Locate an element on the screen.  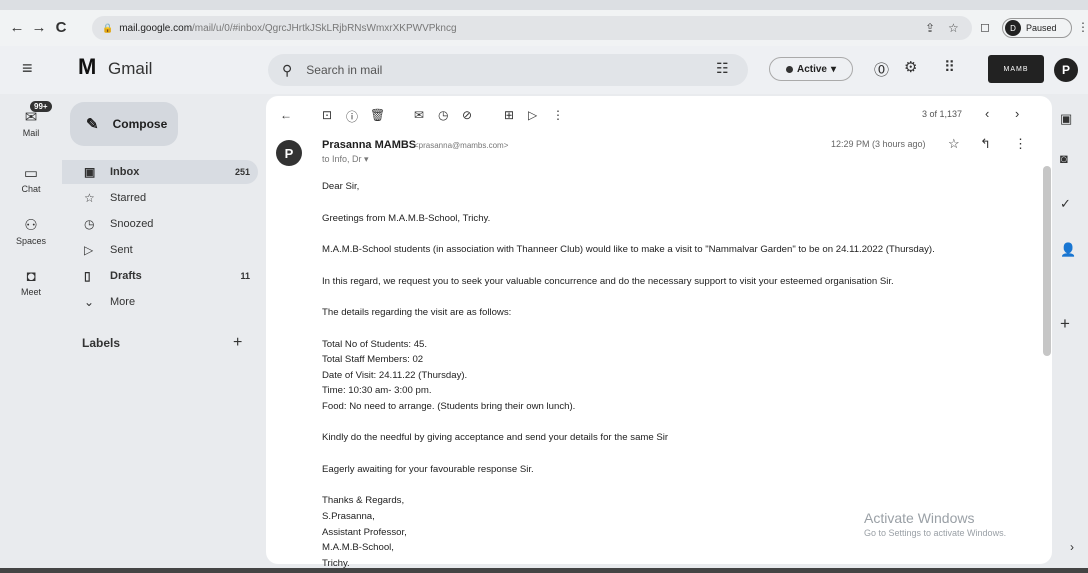
rail-meet-label: Meet is located at coordinates (30, 292).